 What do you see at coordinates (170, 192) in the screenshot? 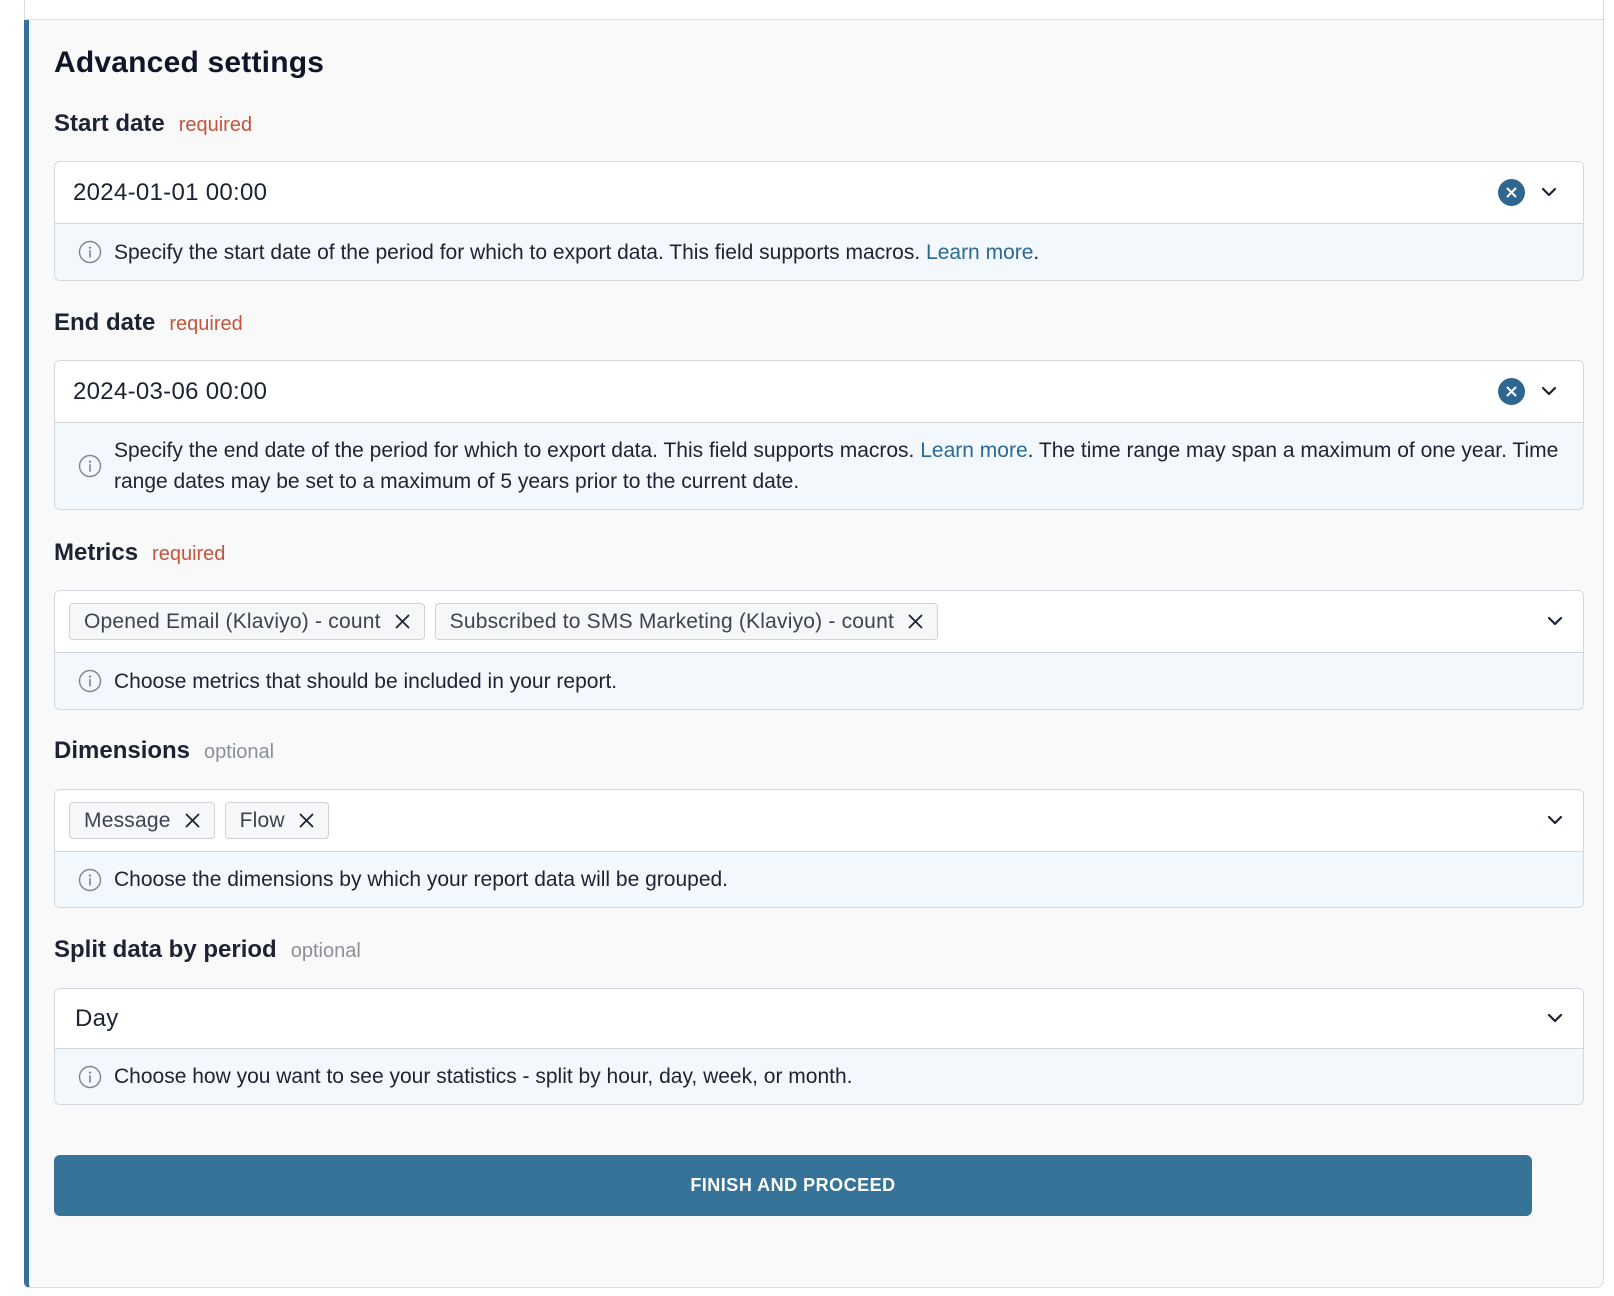
I see `start-date-value: 2024-01-01 00:00` at bounding box center [170, 192].